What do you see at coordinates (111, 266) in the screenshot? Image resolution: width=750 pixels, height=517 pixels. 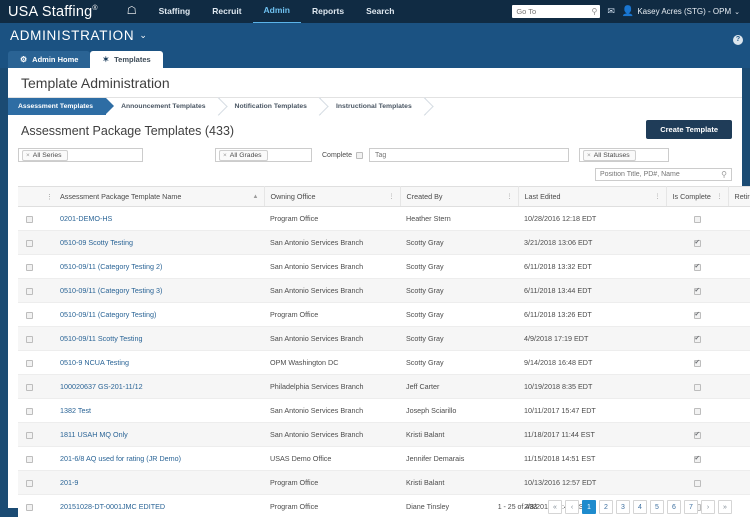 I see `template-name-link: 0510-09/11 (Category Testing 2)` at bounding box center [111, 266].